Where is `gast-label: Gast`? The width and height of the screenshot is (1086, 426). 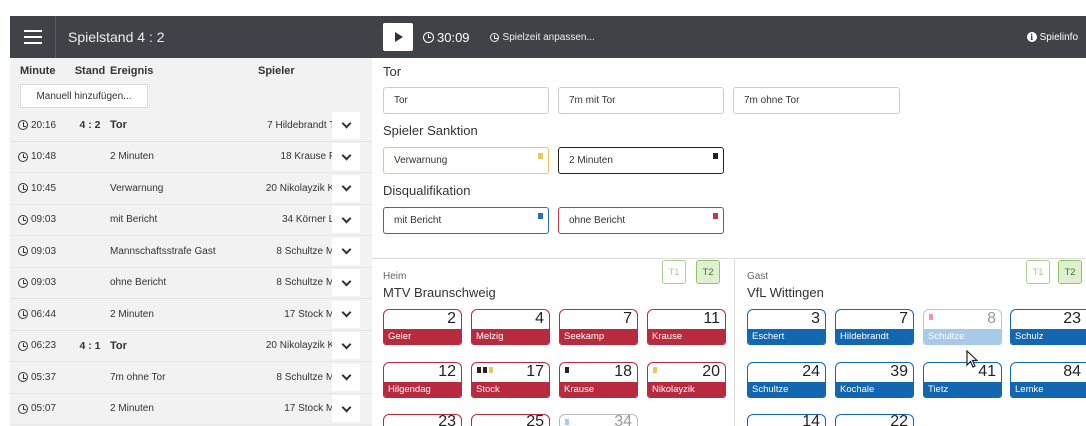
gast-label: Gast is located at coordinates (758, 276).